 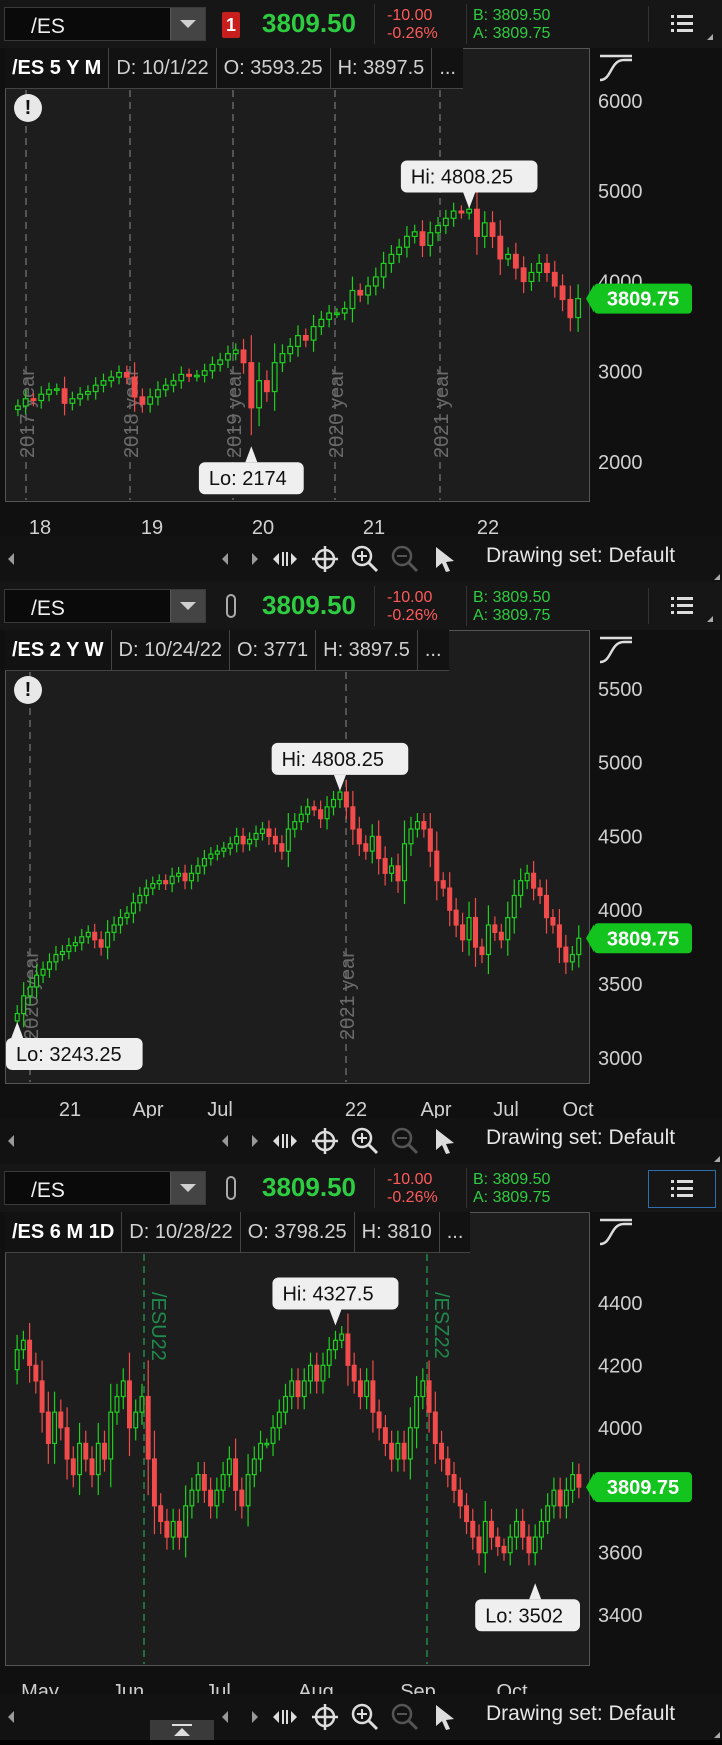 I want to click on chart-title: /ES 5 Y M, so click(x=57, y=68).